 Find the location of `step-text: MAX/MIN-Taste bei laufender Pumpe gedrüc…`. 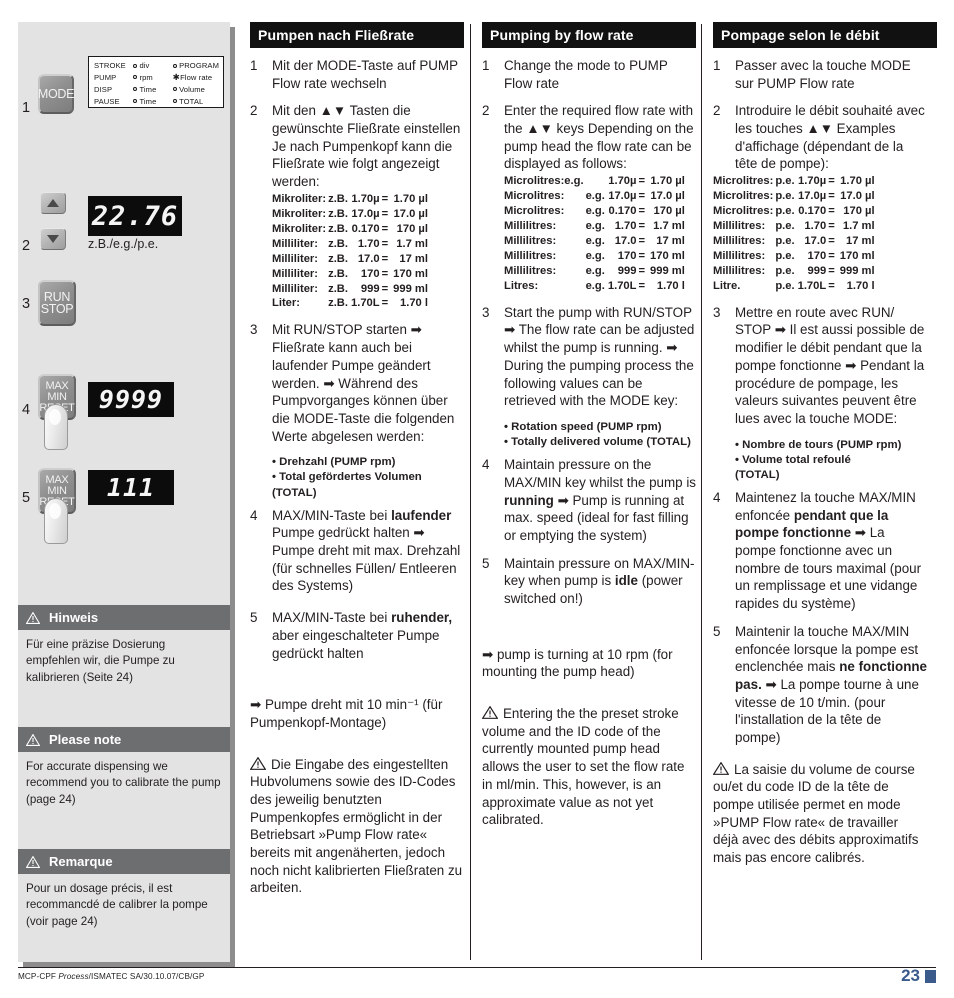

step-text: MAX/MIN-Taste bei laufender Pumpe gedrüc… is located at coordinates (366, 550).